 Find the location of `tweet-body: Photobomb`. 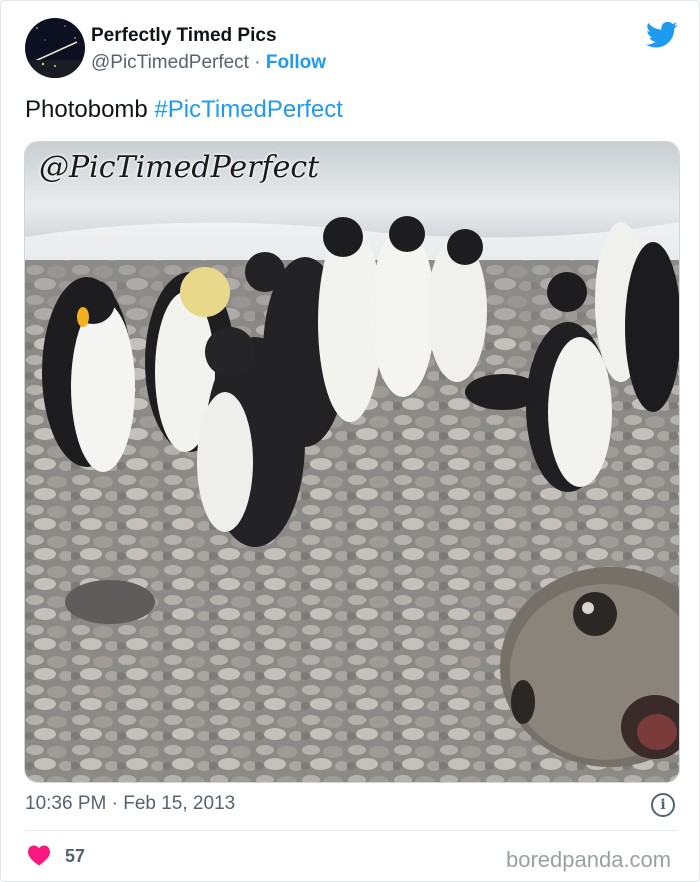

tweet-body: Photobomb is located at coordinates (90, 109).